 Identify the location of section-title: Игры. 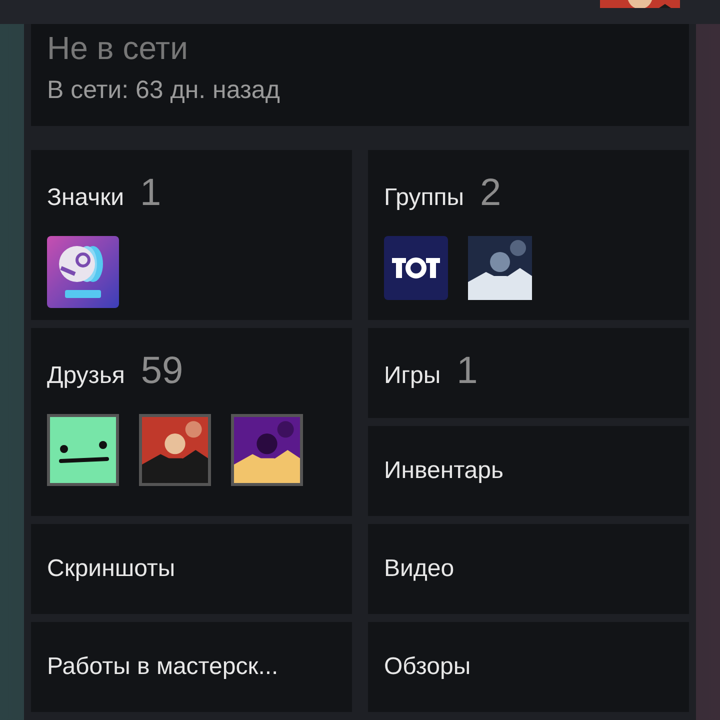
(412, 375).